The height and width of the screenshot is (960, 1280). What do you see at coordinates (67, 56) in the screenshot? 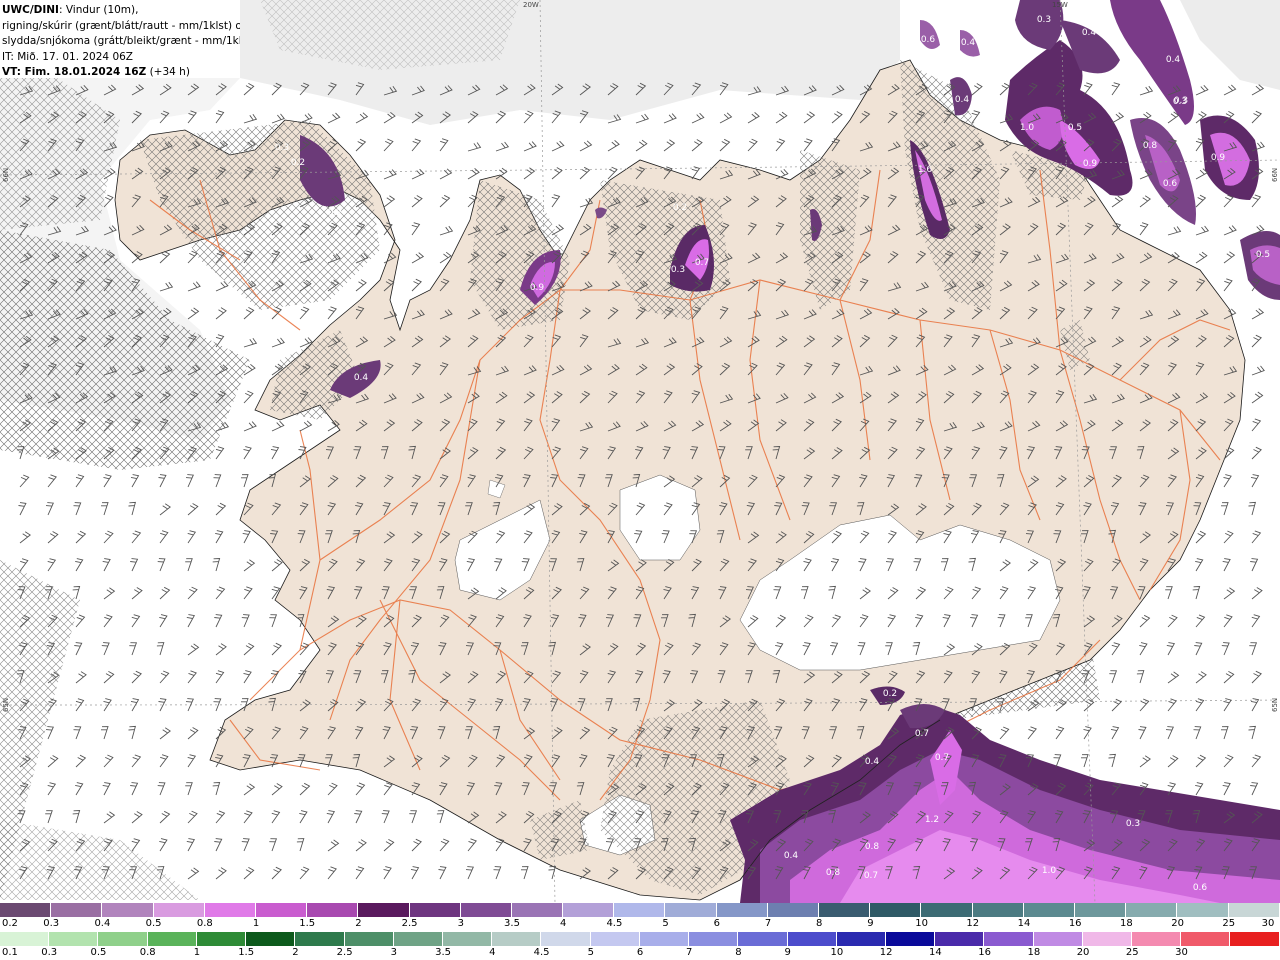
I see `initial-time: IT: Mið. 17. 01. 2024 06Z` at bounding box center [67, 56].